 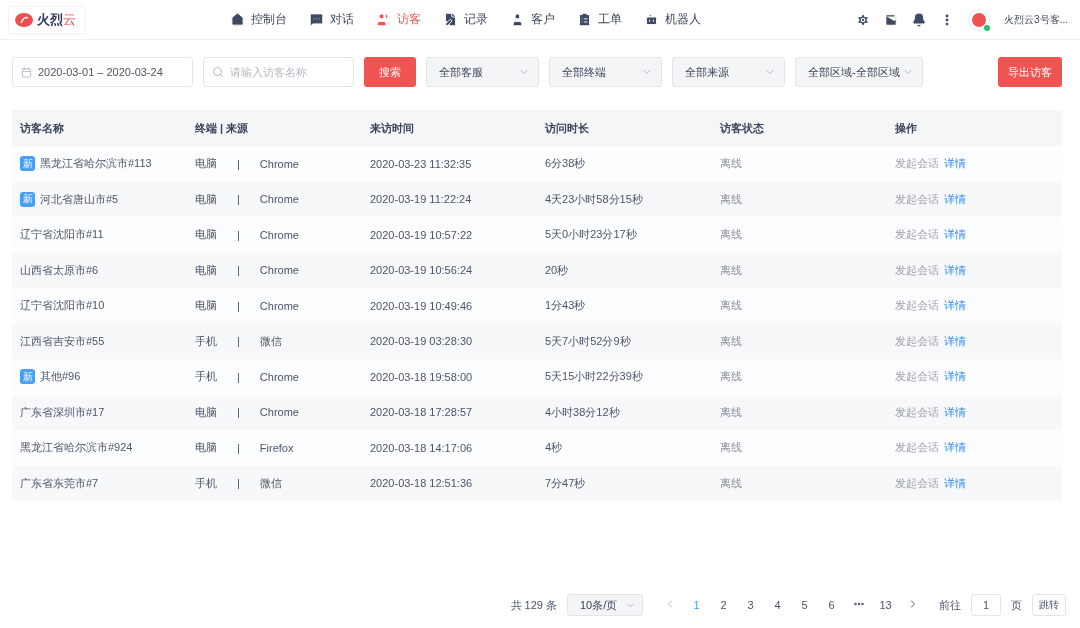 What do you see at coordinates (906, 128) in the screenshot?
I see `column-header: 操作` at bounding box center [906, 128].